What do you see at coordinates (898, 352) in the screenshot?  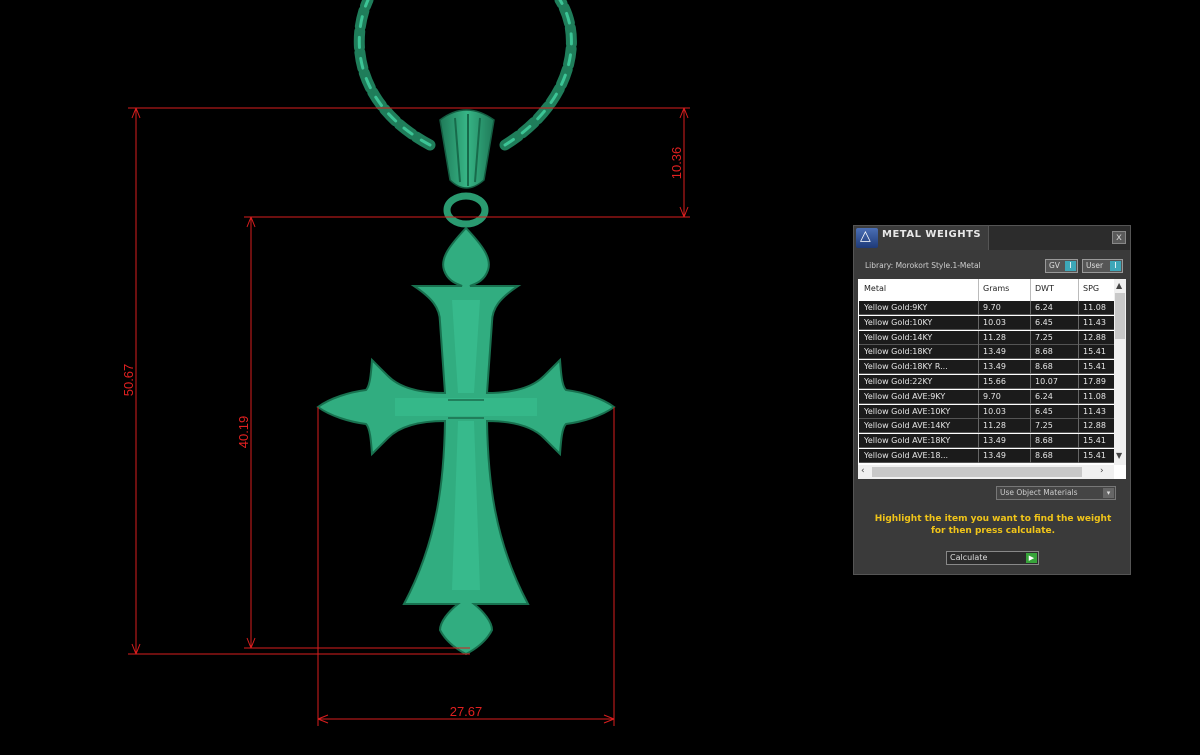 I see `cell-metal: Yellow Gold:18KY` at bounding box center [898, 352].